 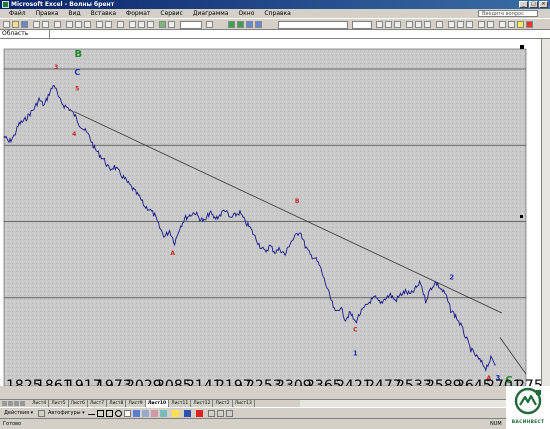 What do you see at coordinates (199, 413) in the screenshot?
I see `font-color-draw-icon` at bounding box center [199, 413].